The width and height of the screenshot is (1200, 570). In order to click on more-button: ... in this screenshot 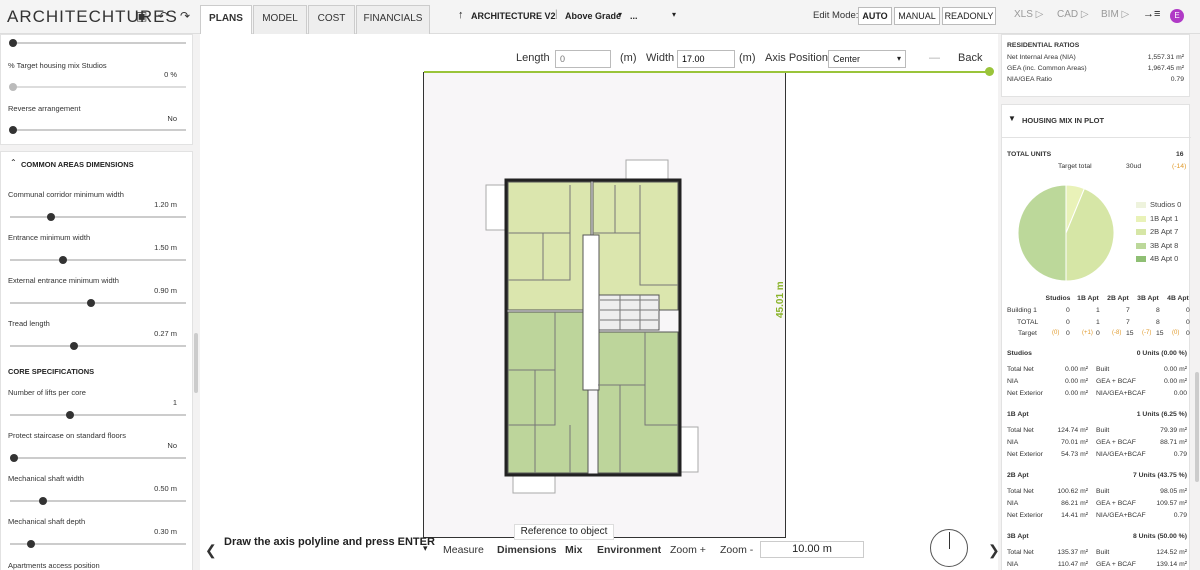, I will do `click(634, 16)`.